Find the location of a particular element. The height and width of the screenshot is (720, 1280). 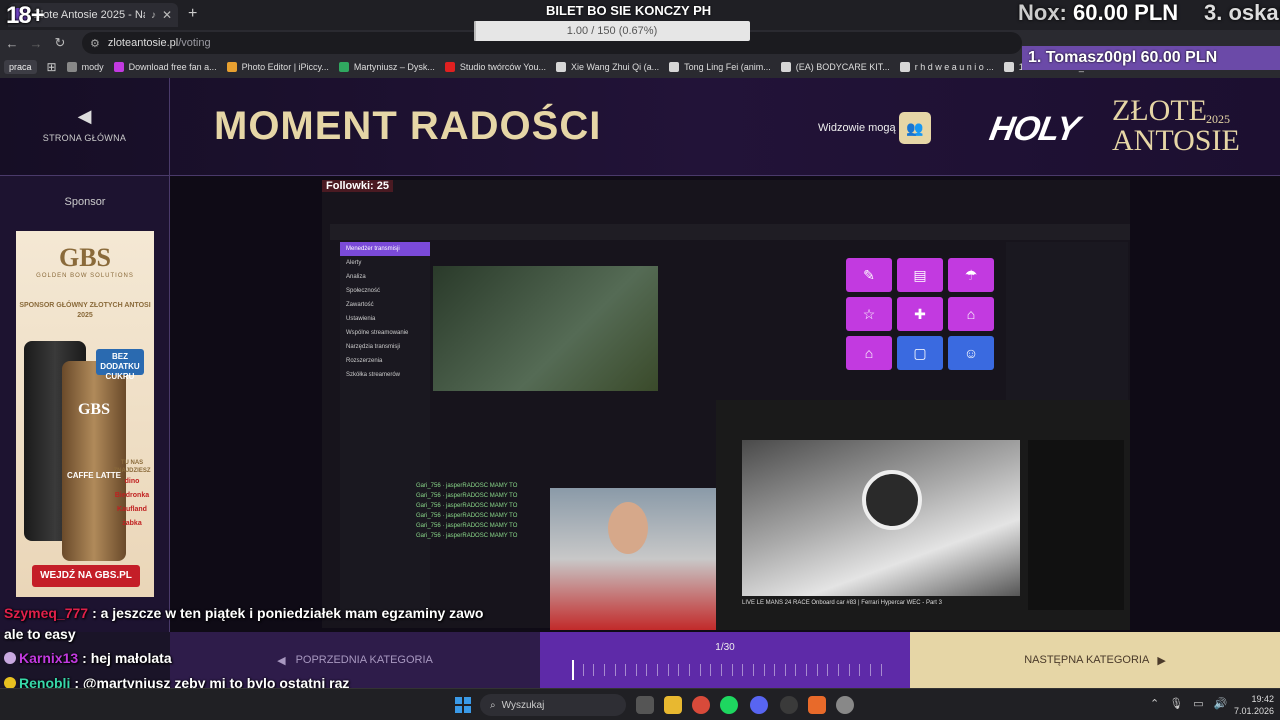

goal-title: BILET BO SIE KONCZY PH is located at coordinates (629, 10).